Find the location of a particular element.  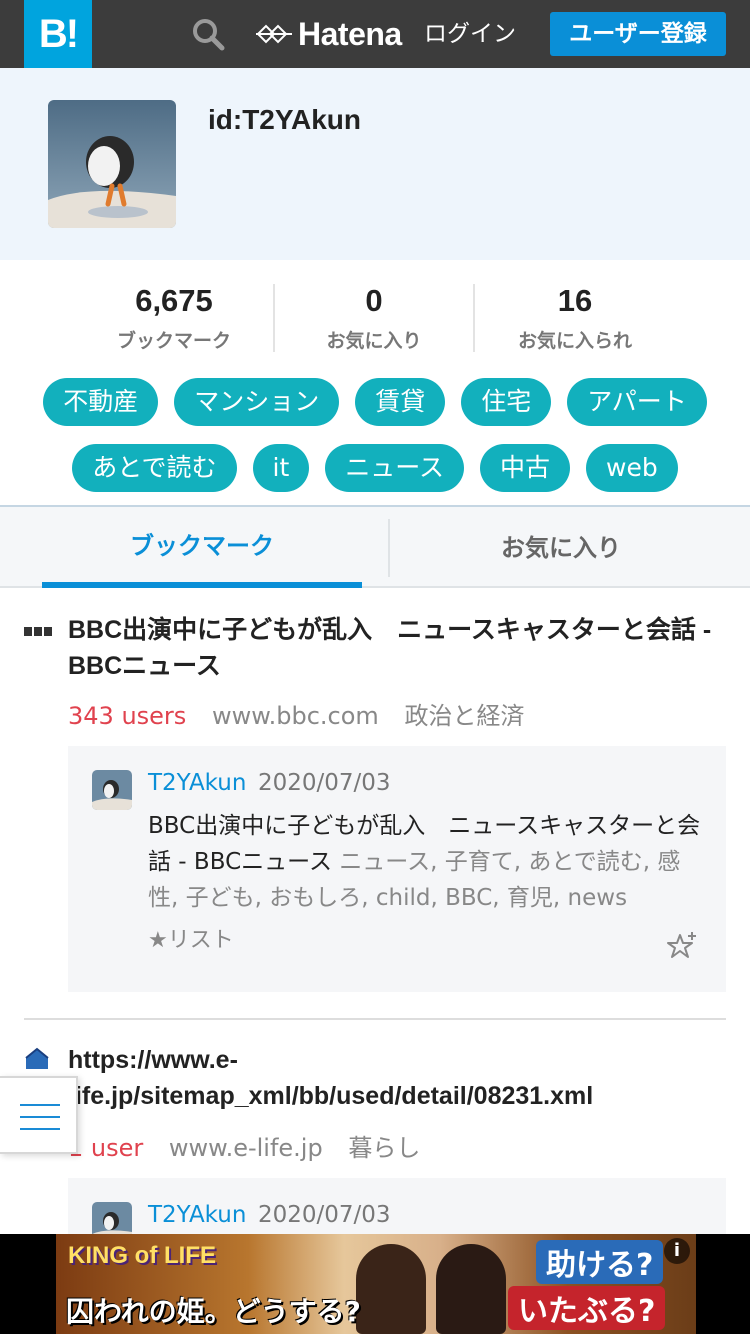

hatena-mark-icon is located at coordinates (274, 34).